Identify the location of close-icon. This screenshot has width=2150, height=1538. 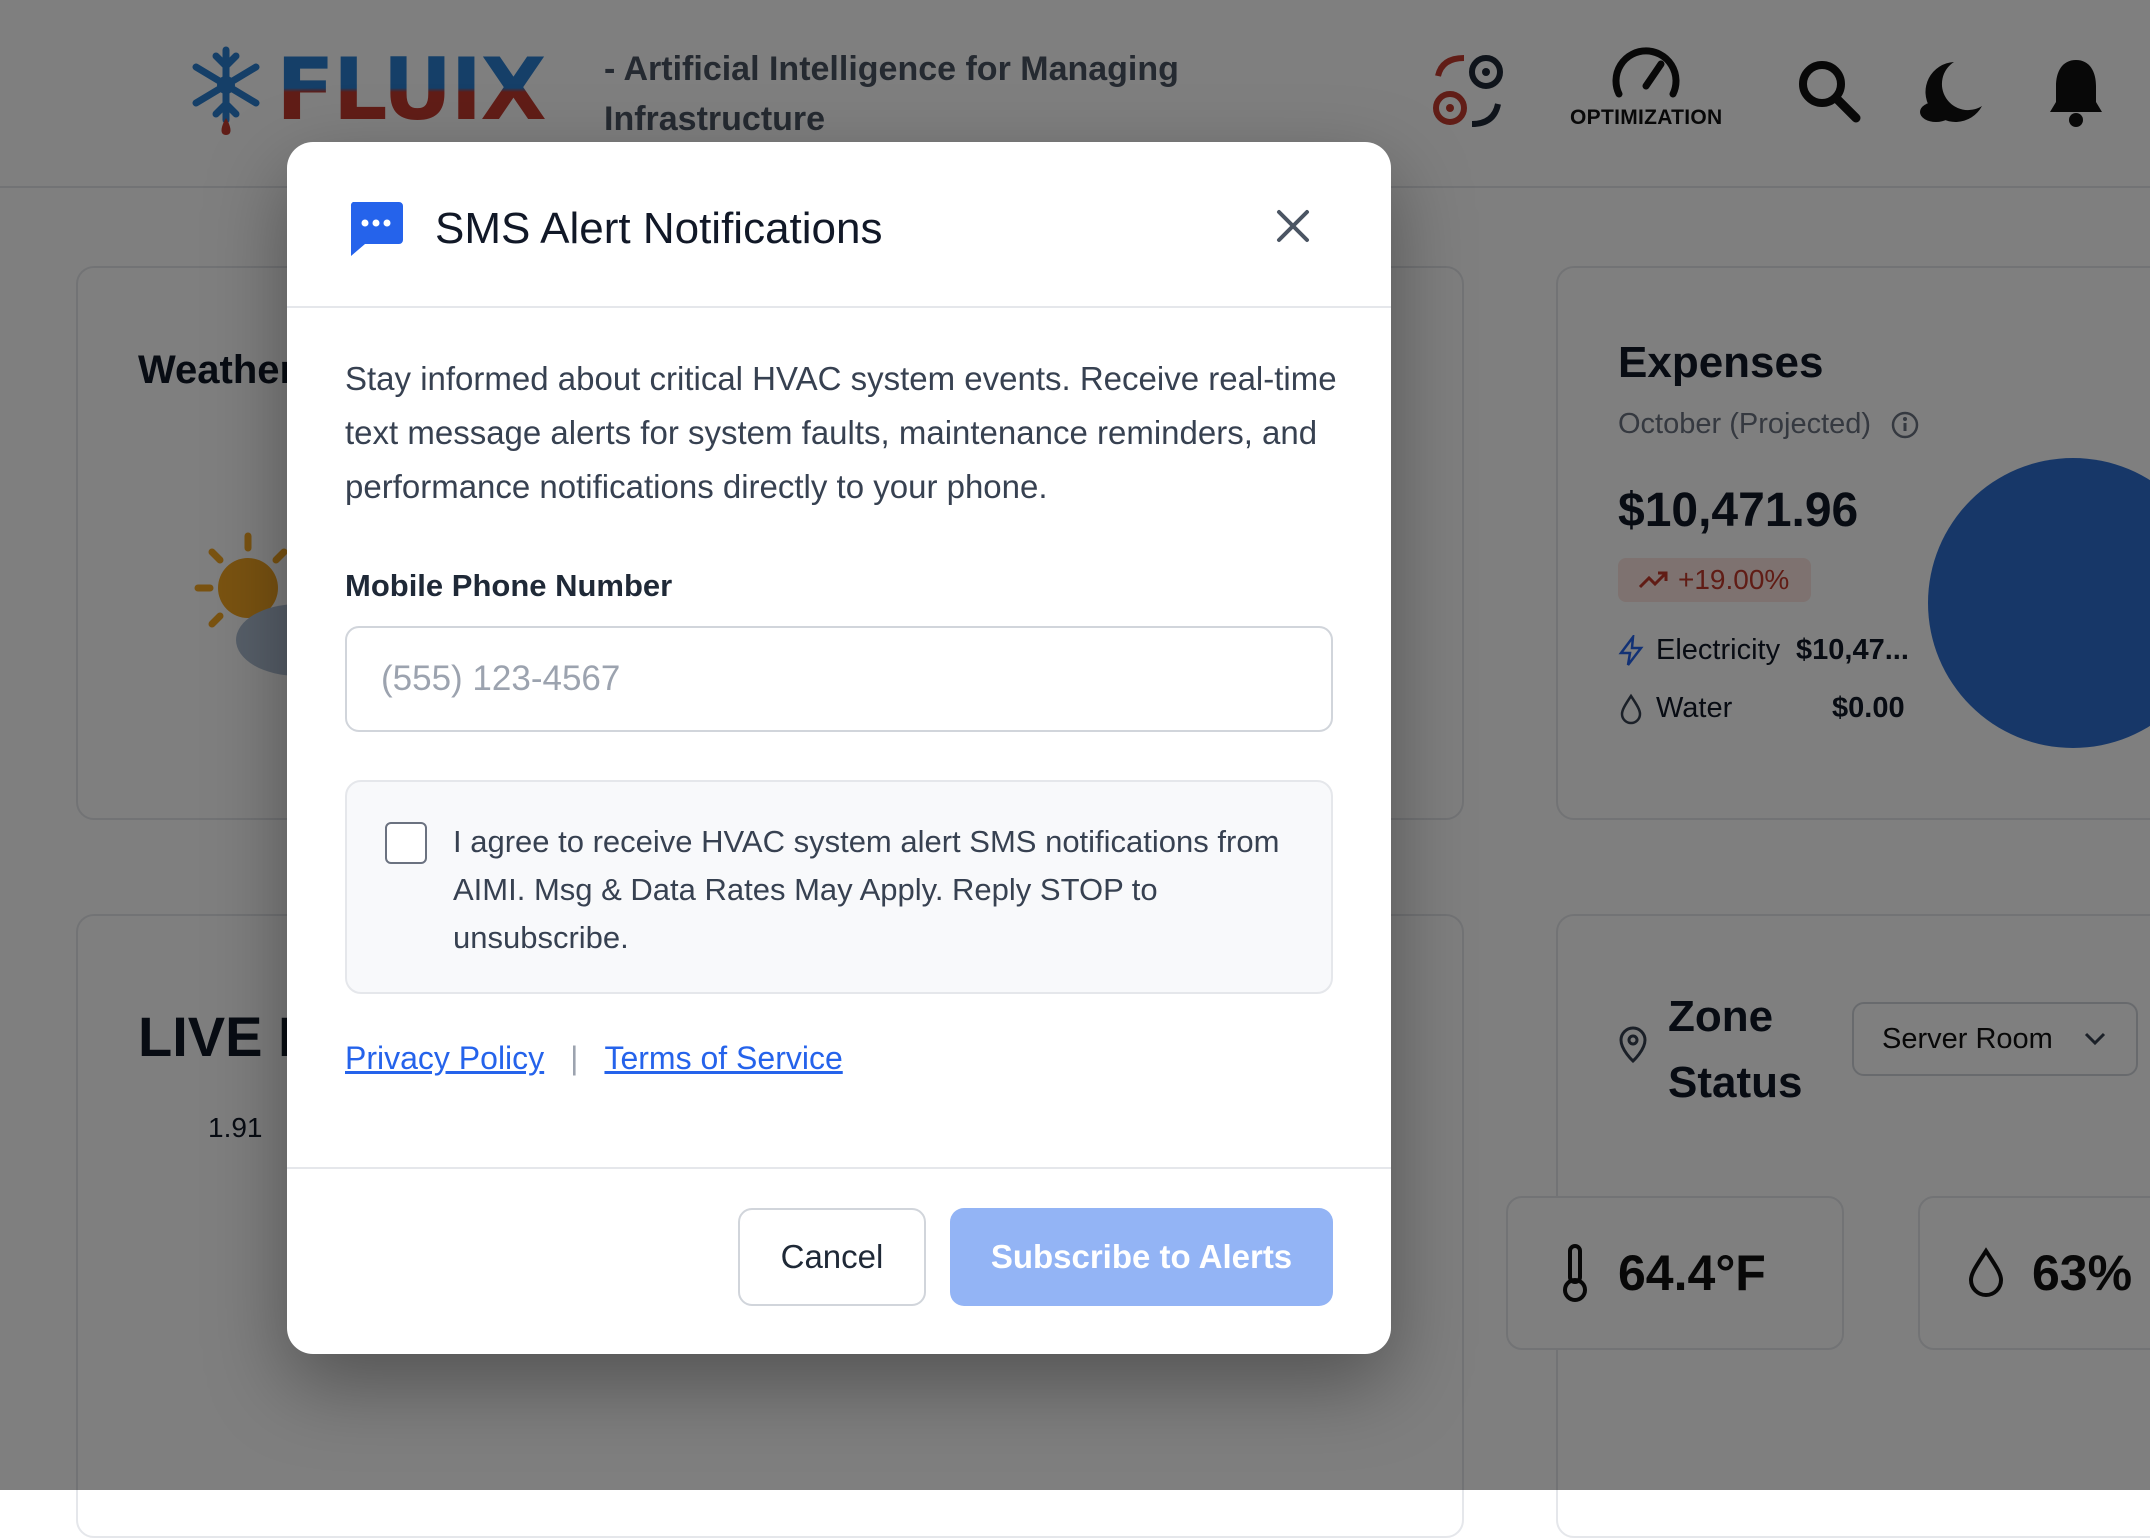
(1293, 226).